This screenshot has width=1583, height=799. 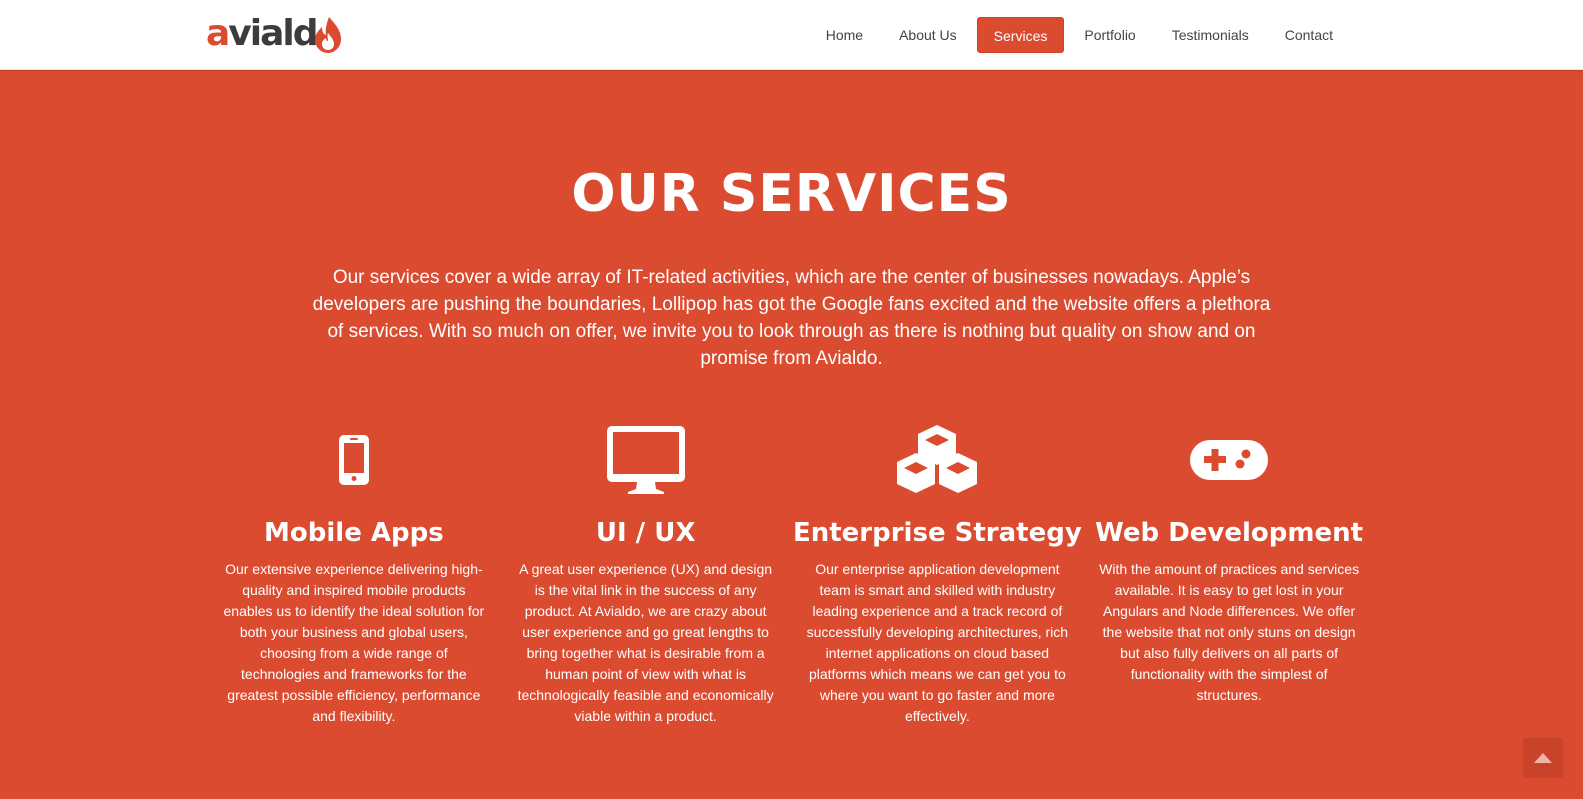 What do you see at coordinates (937, 459) in the screenshot?
I see `cubes-icon` at bounding box center [937, 459].